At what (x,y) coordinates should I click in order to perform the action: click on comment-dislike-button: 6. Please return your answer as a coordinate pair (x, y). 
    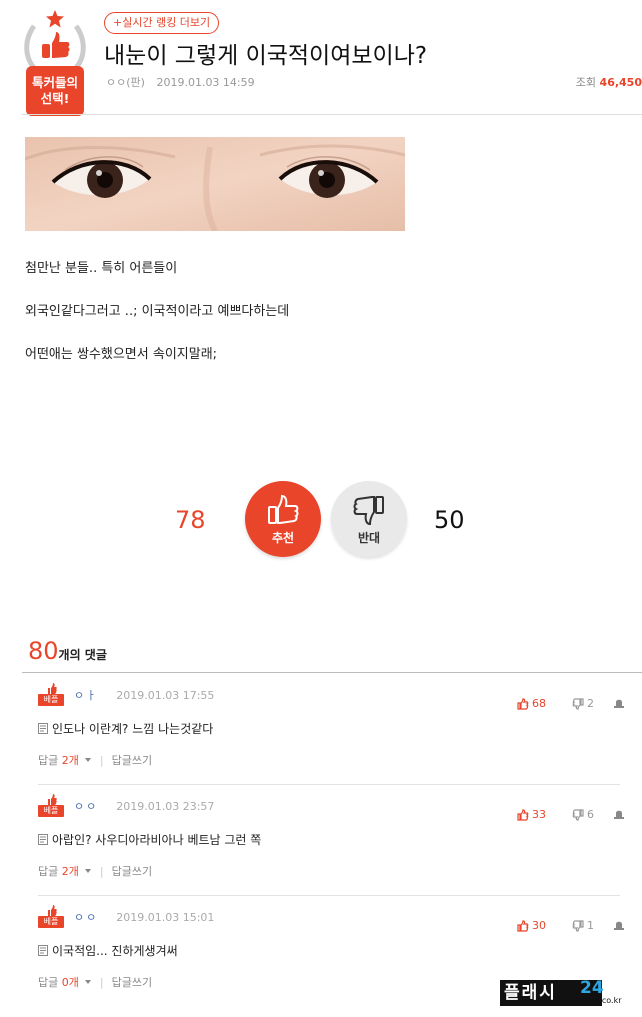
    Looking at the image, I should click on (583, 814).